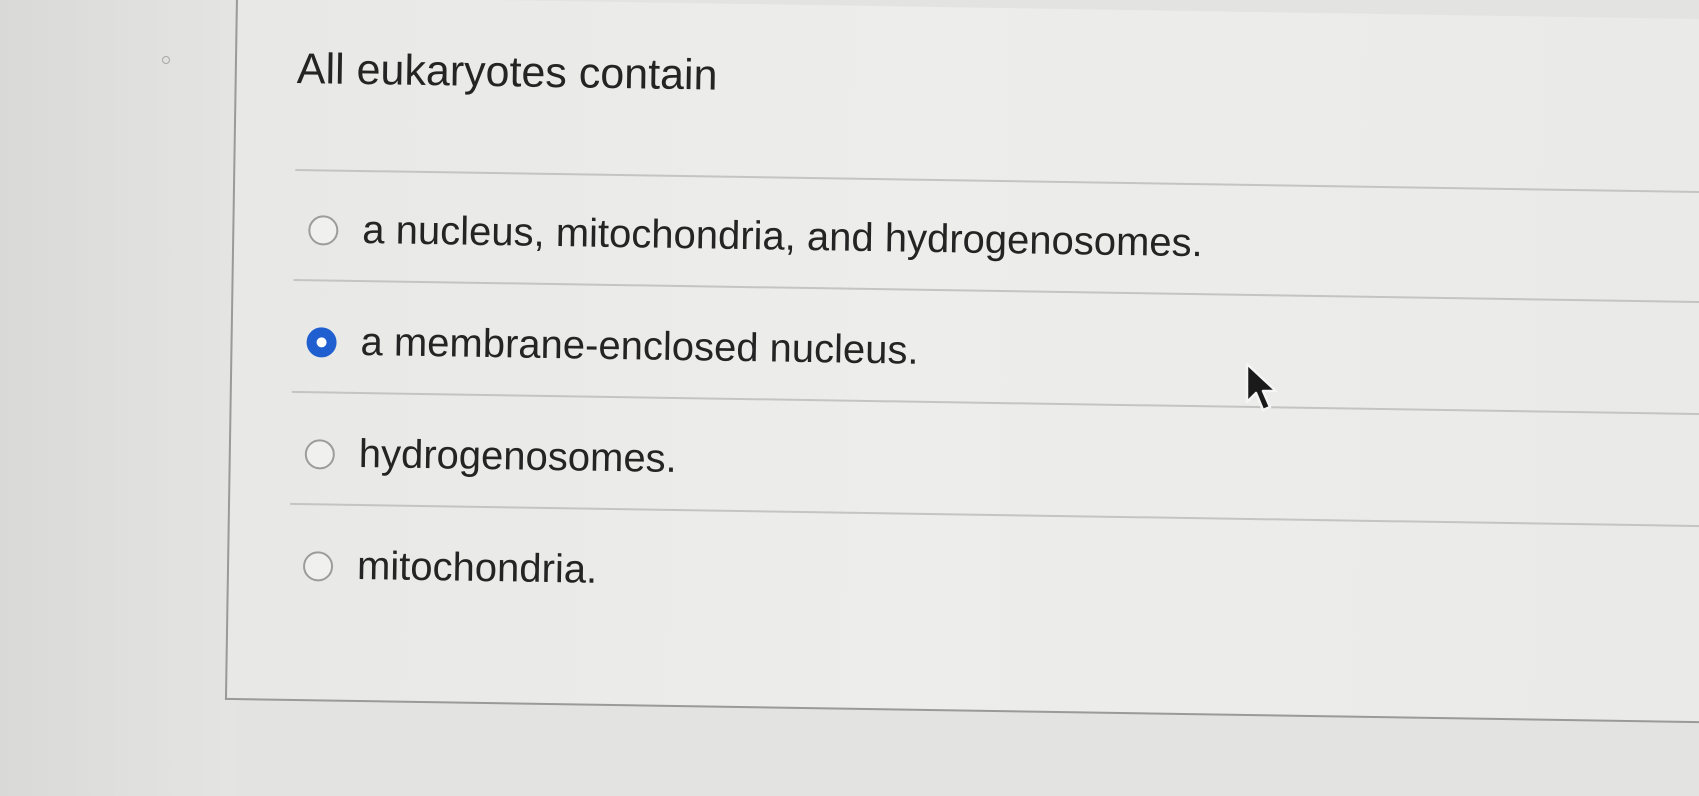 This screenshot has height=796, width=1699. I want to click on option-label: mitochondria., so click(477, 567).